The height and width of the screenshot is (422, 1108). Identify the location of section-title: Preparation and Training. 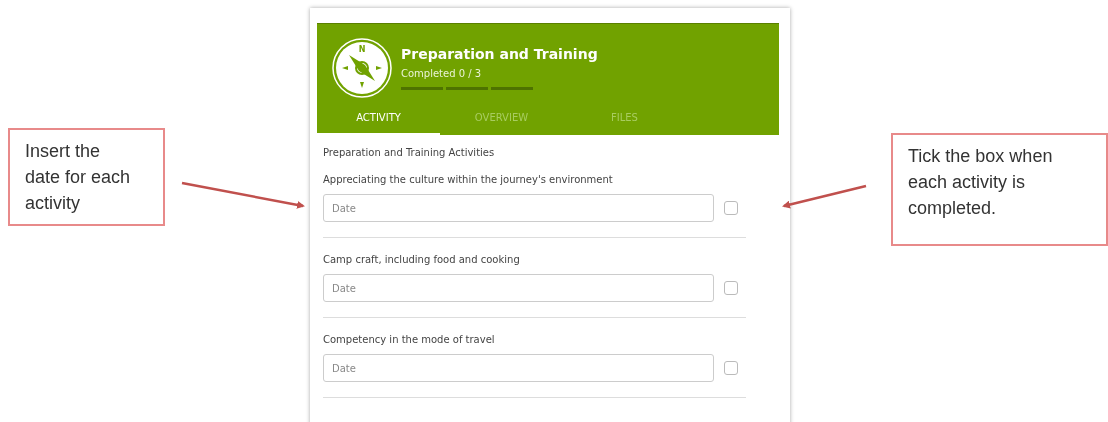
(499, 54).